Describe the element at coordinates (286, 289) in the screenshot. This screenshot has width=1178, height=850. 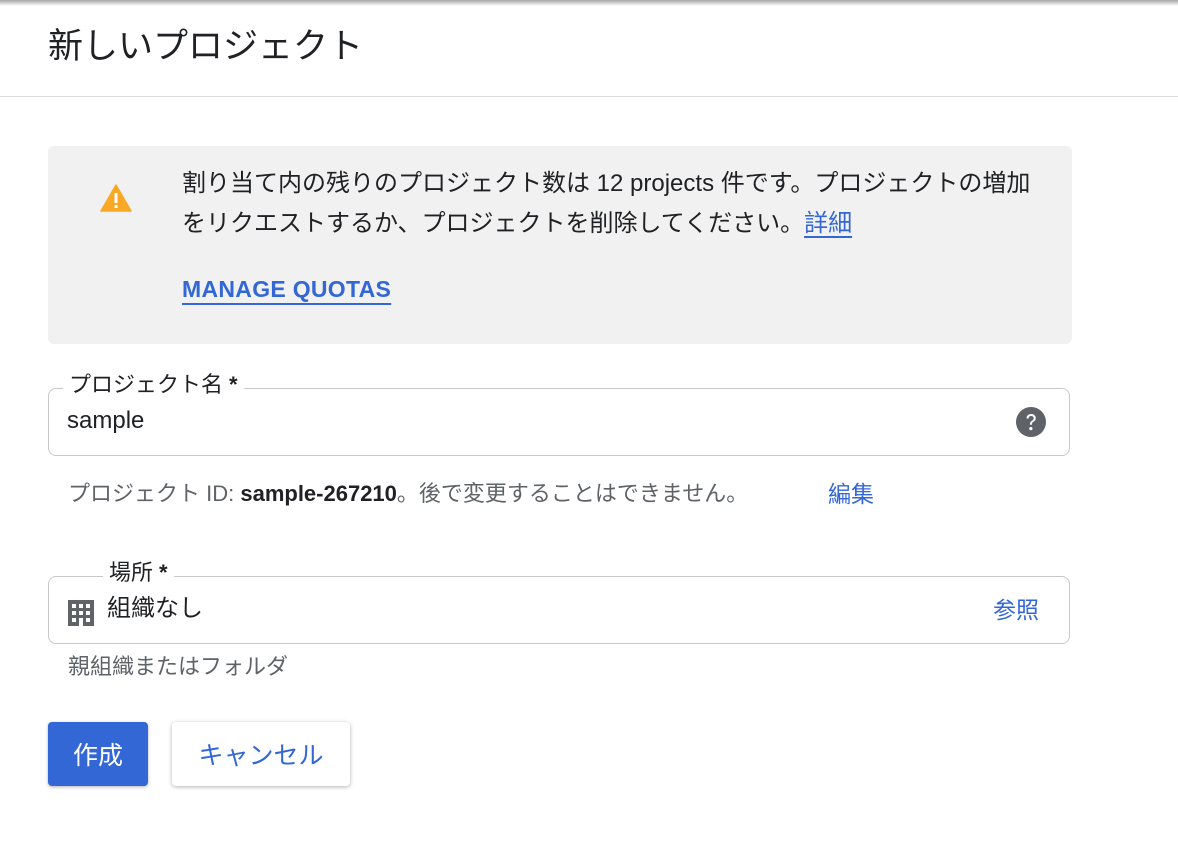
I see `manage-quotas-link: MANAGE QUOTAS` at that location.